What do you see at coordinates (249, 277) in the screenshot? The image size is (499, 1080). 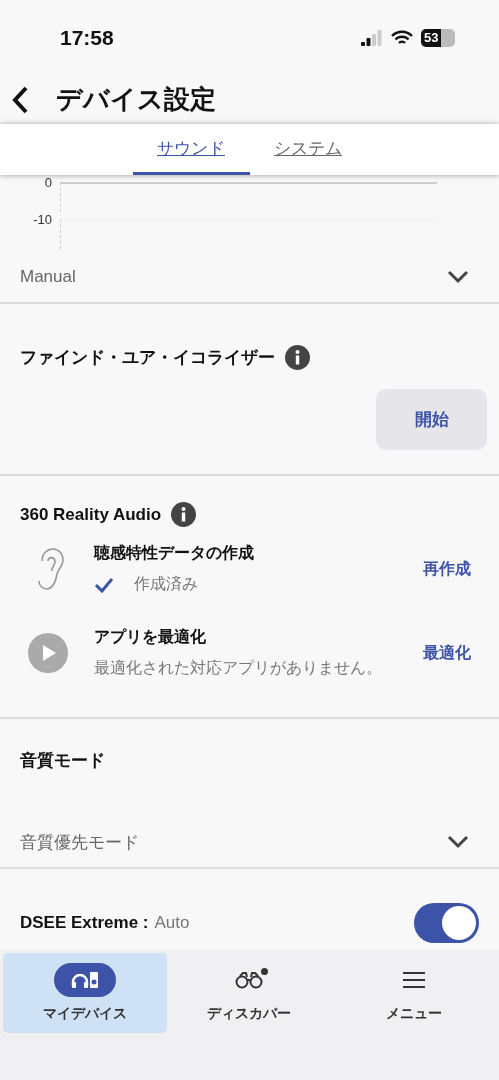 I see `preset-dropdown: Manual` at bounding box center [249, 277].